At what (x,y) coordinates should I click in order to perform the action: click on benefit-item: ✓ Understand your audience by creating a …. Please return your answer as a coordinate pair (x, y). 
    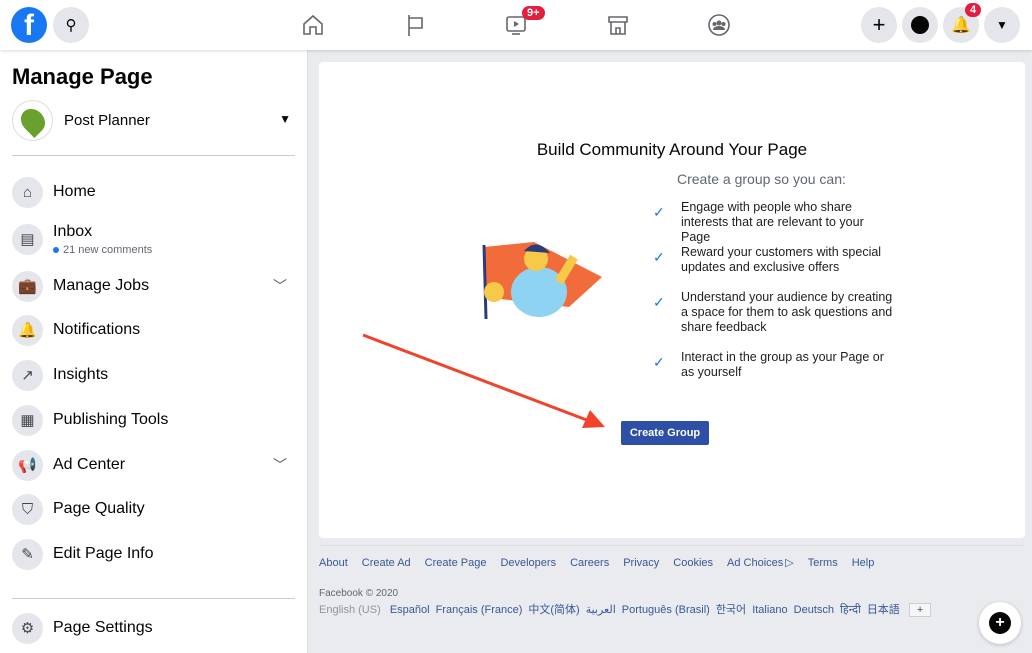
    Looking at the image, I should click on (773, 312).